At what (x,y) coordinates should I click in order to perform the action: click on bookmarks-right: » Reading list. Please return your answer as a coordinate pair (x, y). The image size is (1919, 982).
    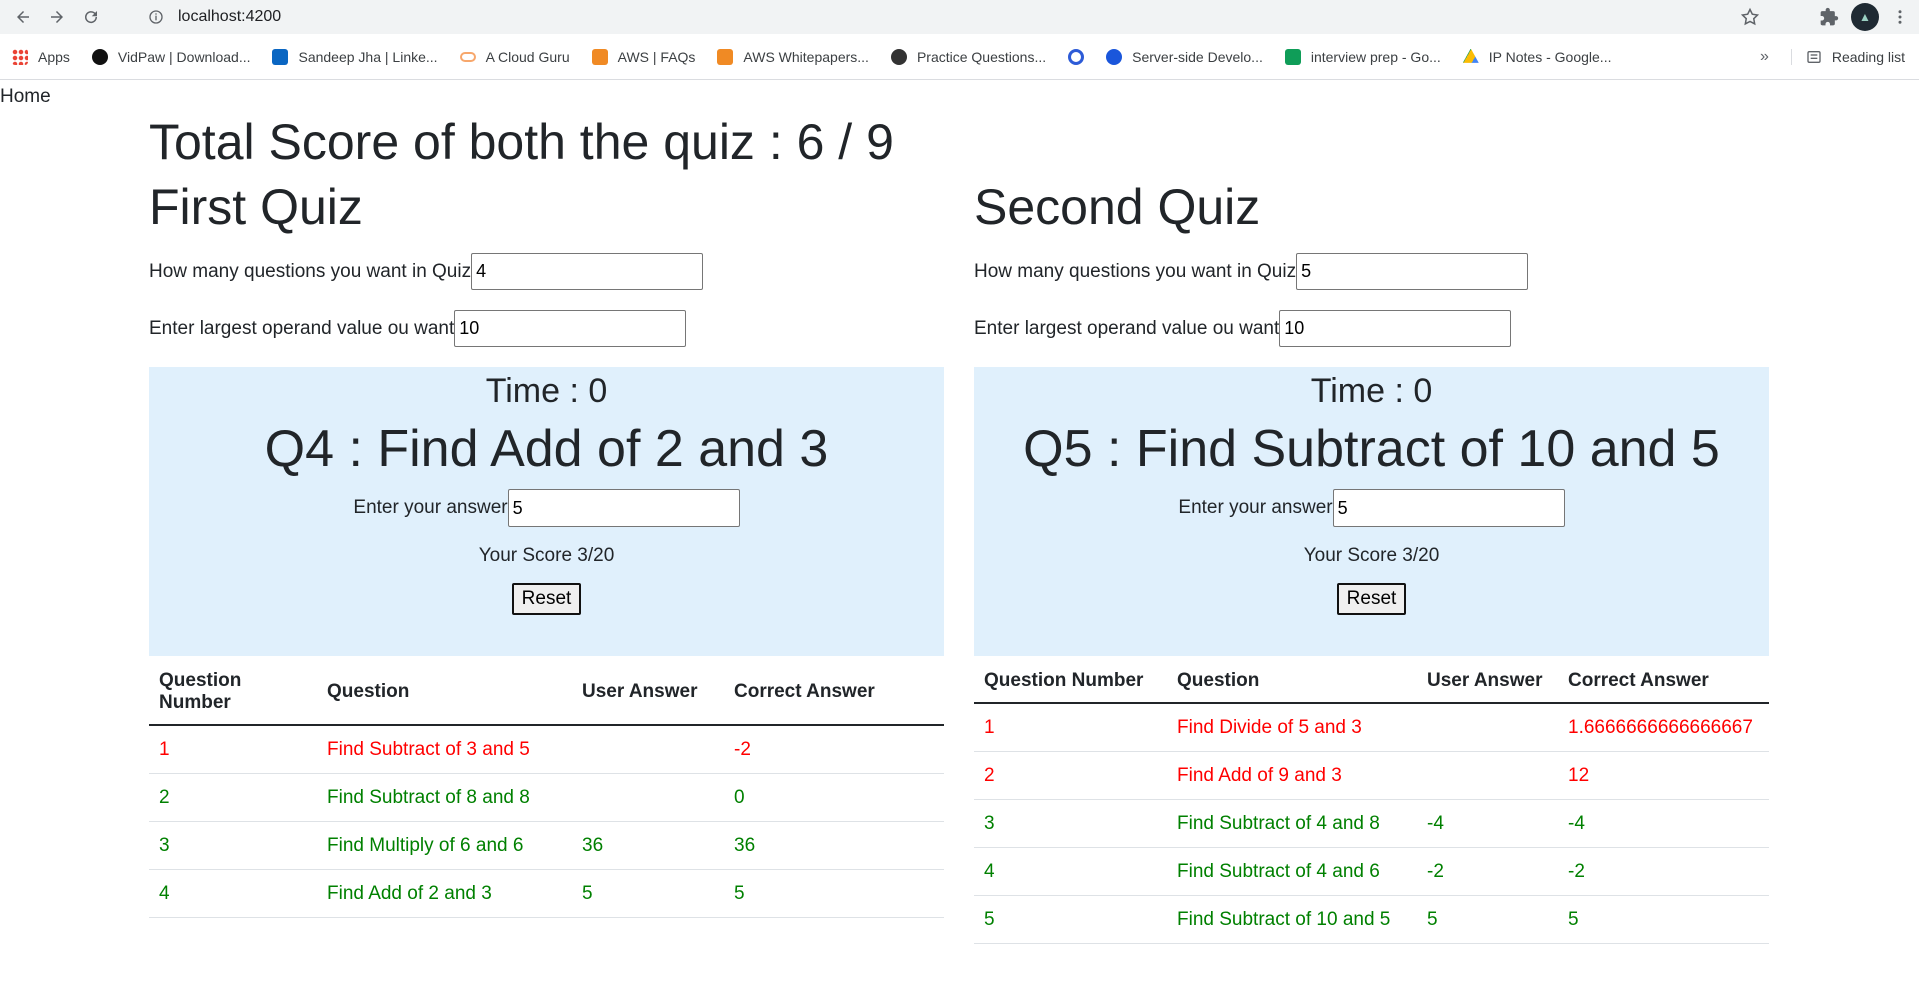
    Looking at the image, I should click on (1832, 57).